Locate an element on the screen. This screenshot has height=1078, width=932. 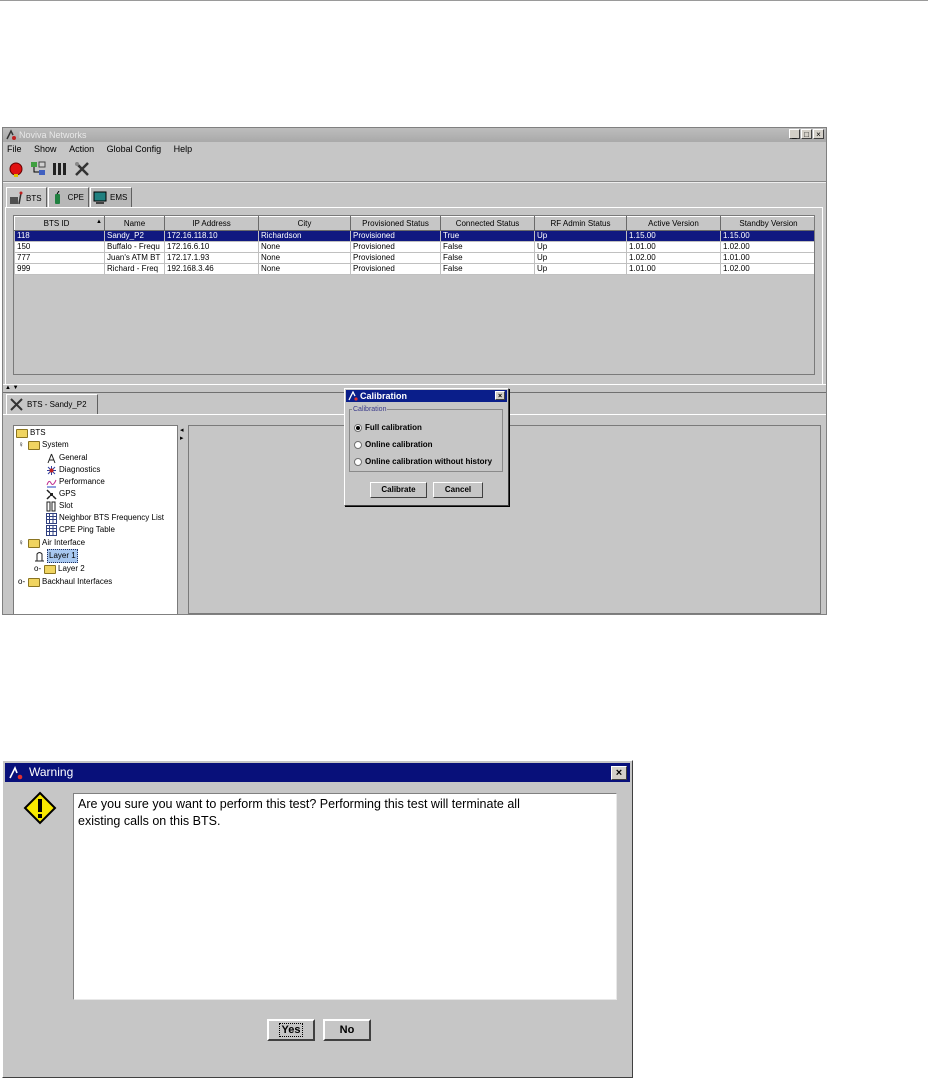
table-cell: 777 is located at coordinates (59, 258).